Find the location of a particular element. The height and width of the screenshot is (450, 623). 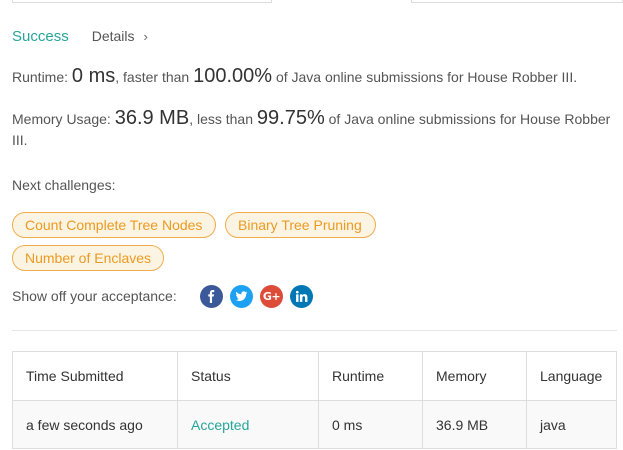

linkedin-glyph is located at coordinates (301, 296).